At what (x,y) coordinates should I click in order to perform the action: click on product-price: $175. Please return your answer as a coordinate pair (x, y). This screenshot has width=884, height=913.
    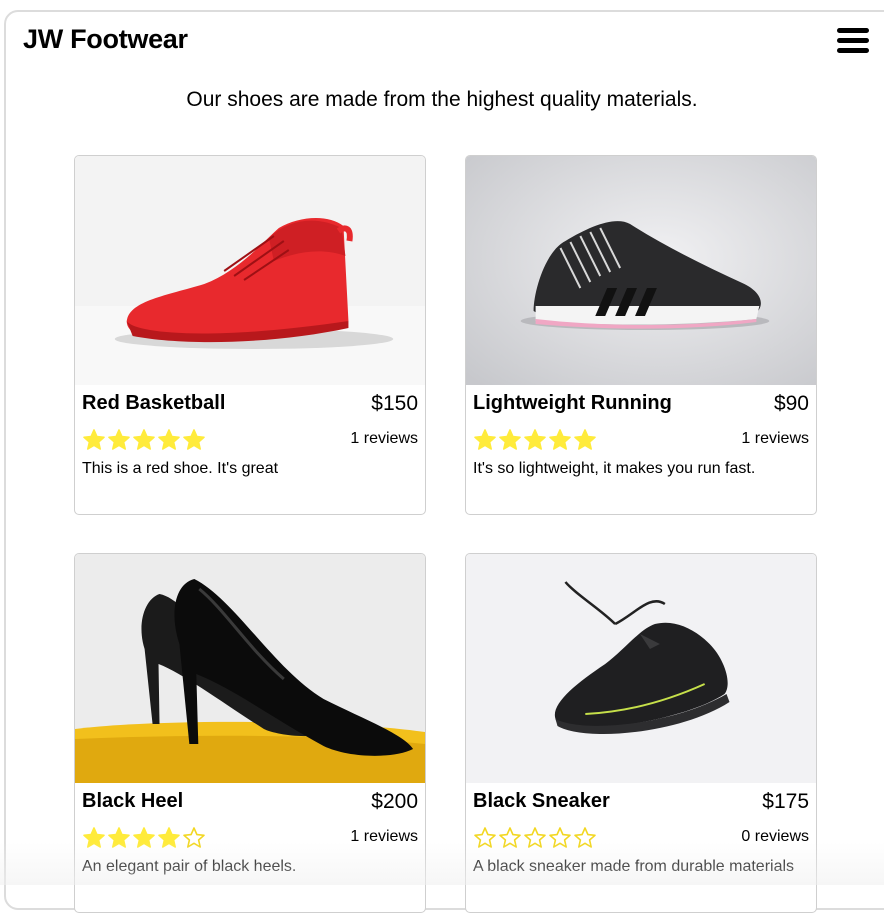
    Looking at the image, I should click on (785, 801).